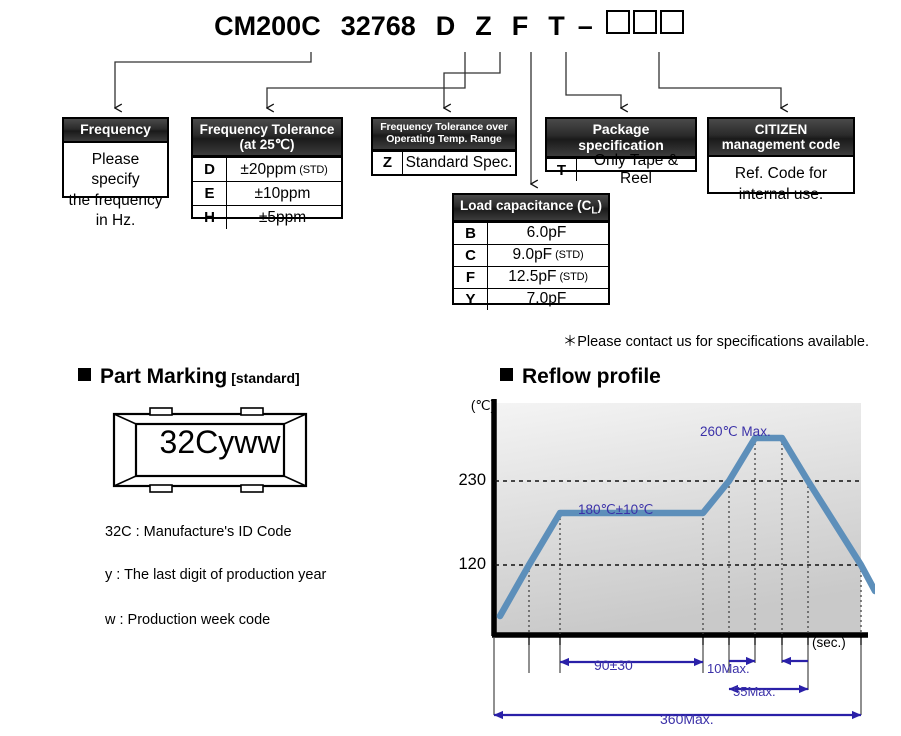 The image size is (901, 736). I want to click on chart-annotation-total-time: 360Max., so click(687, 719).